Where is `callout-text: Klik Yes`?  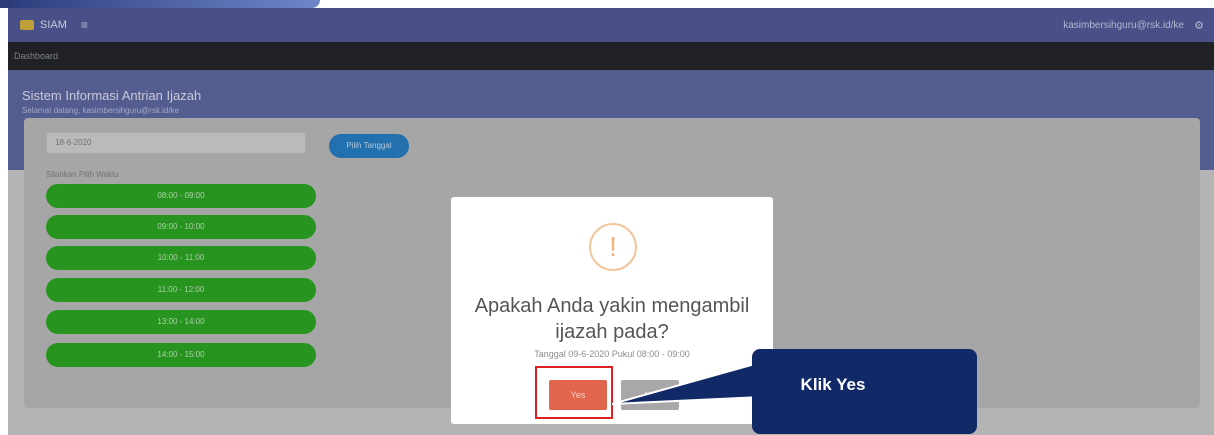
callout-text: Klik Yes is located at coordinates (833, 384).